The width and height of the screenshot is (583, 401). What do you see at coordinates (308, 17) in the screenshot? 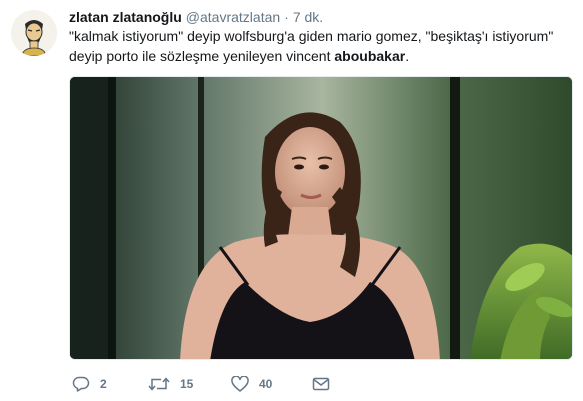
I see `timestamp: 7 dk.` at bounding box center [308, 17].